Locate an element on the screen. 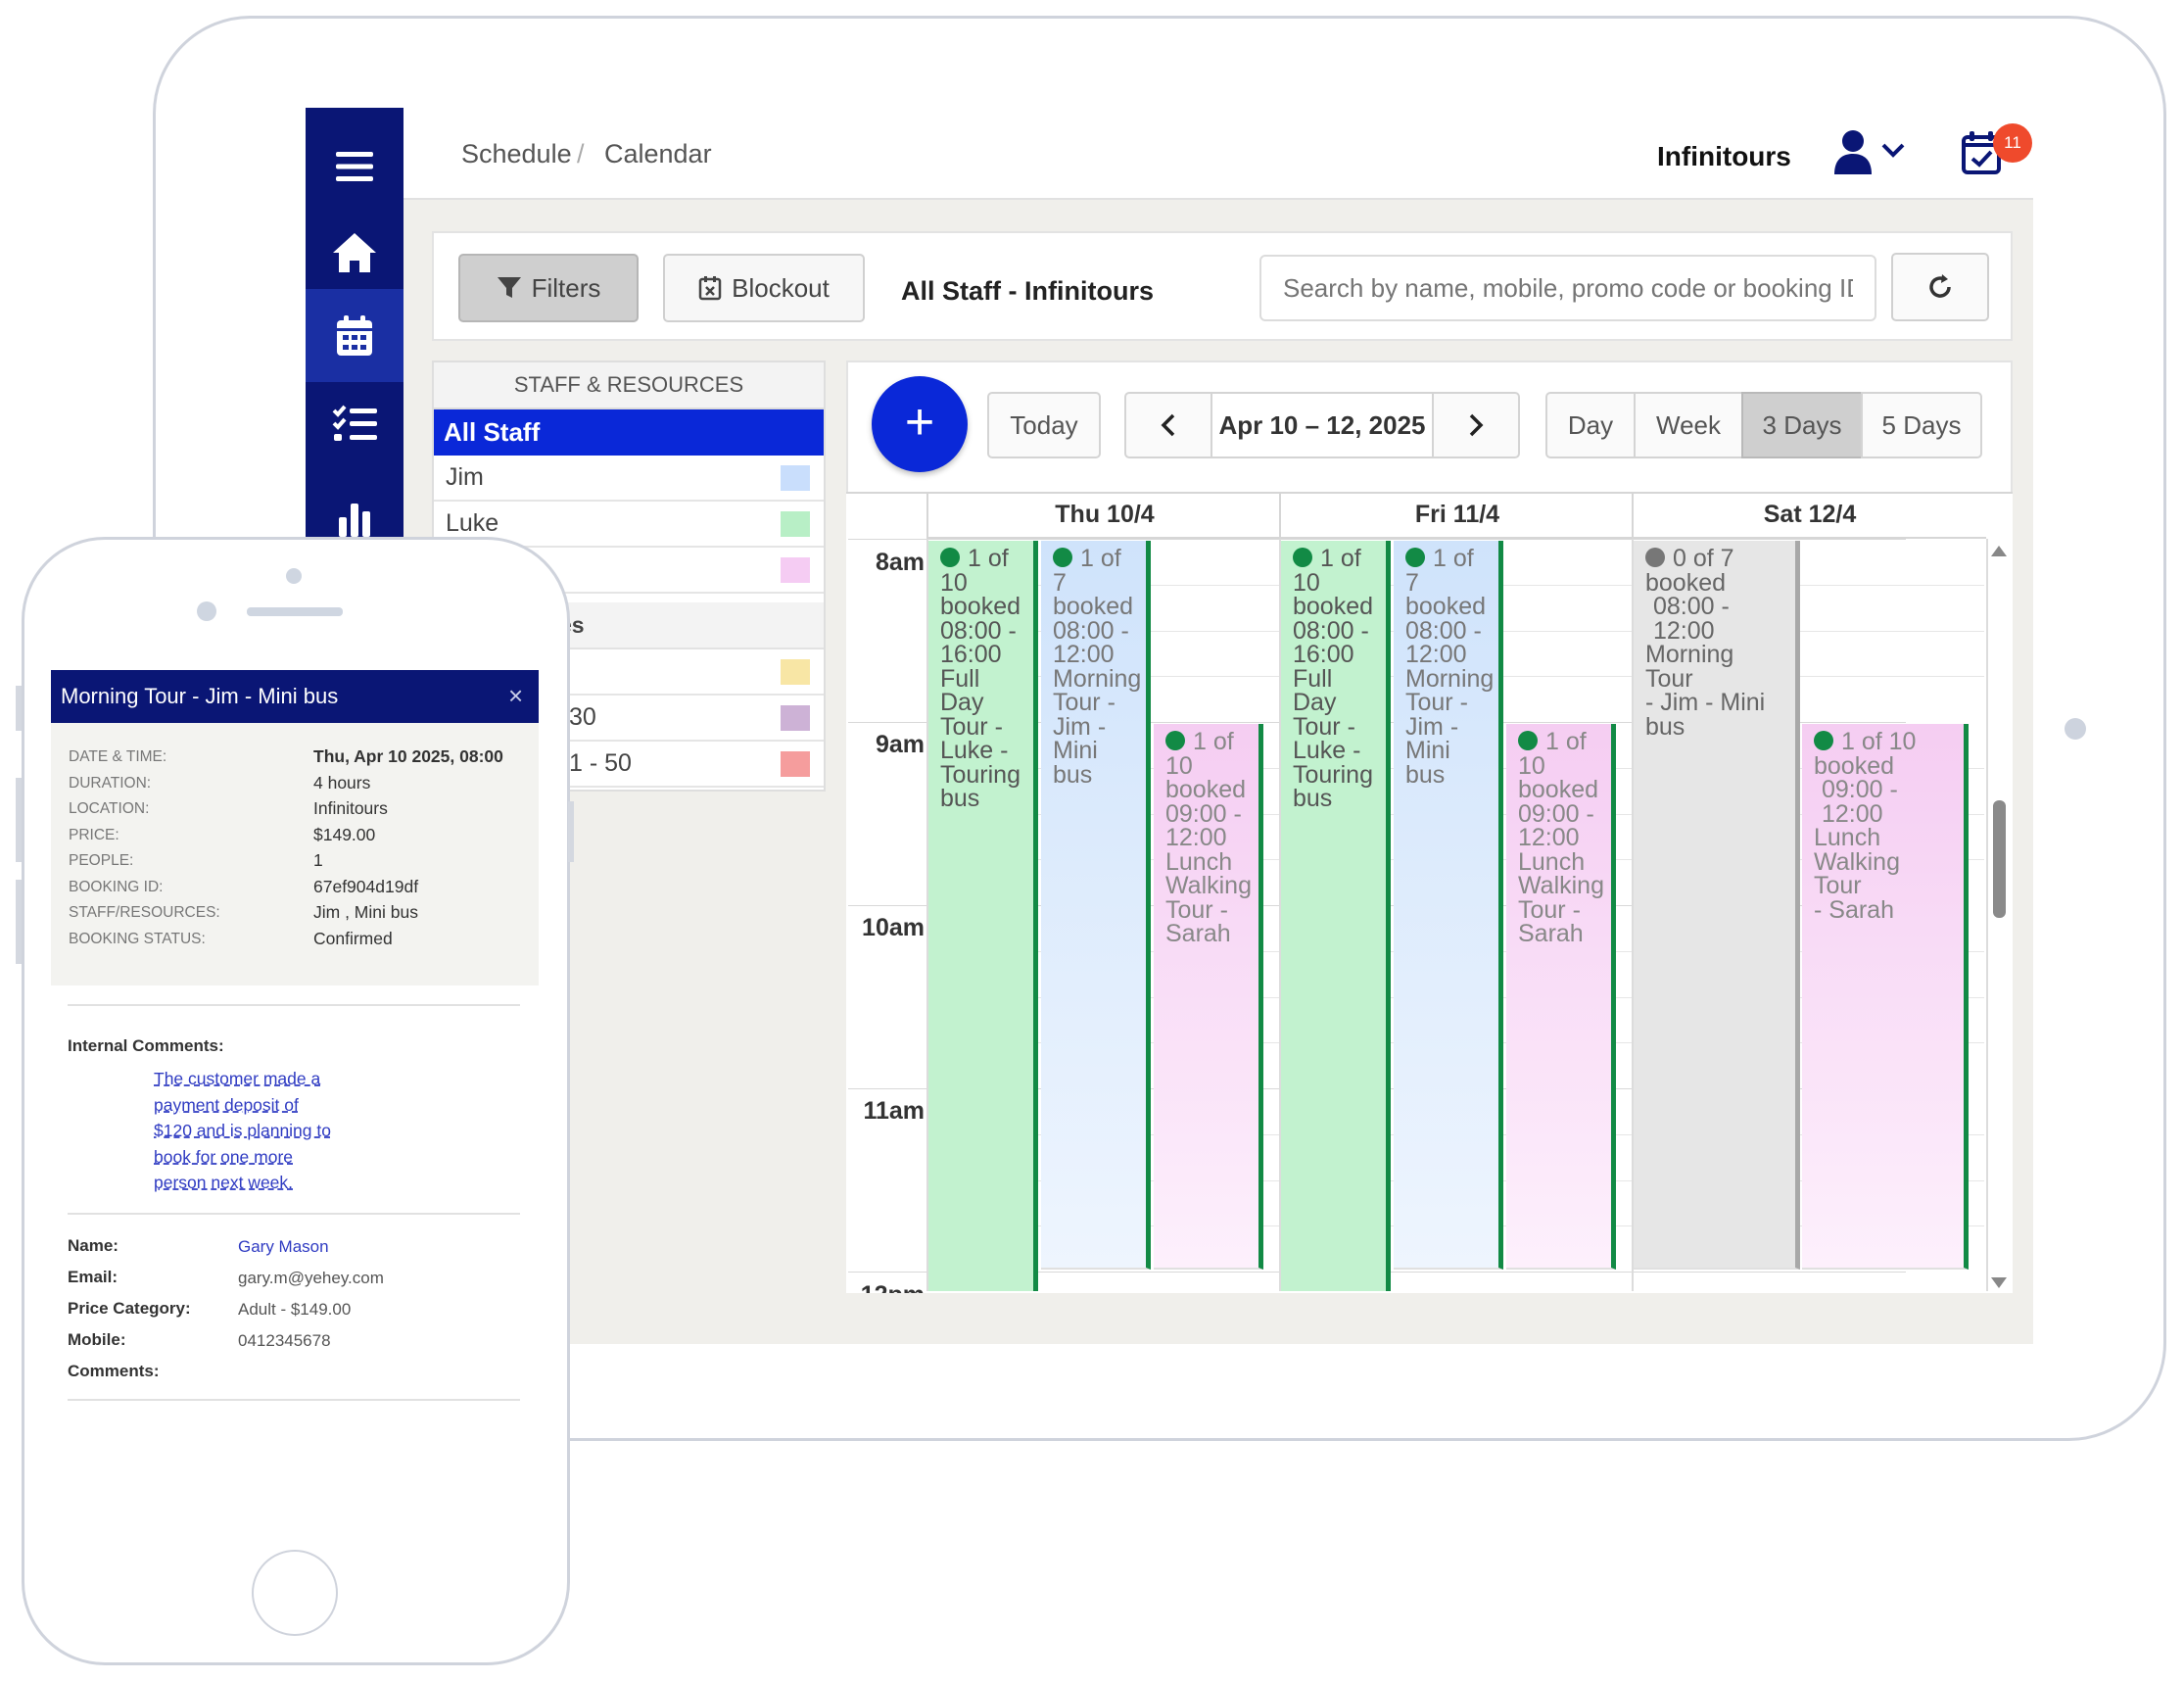 The image size is (2184, 1681). view-5days-button: 5 Days is located at coordinates (1921, 425).